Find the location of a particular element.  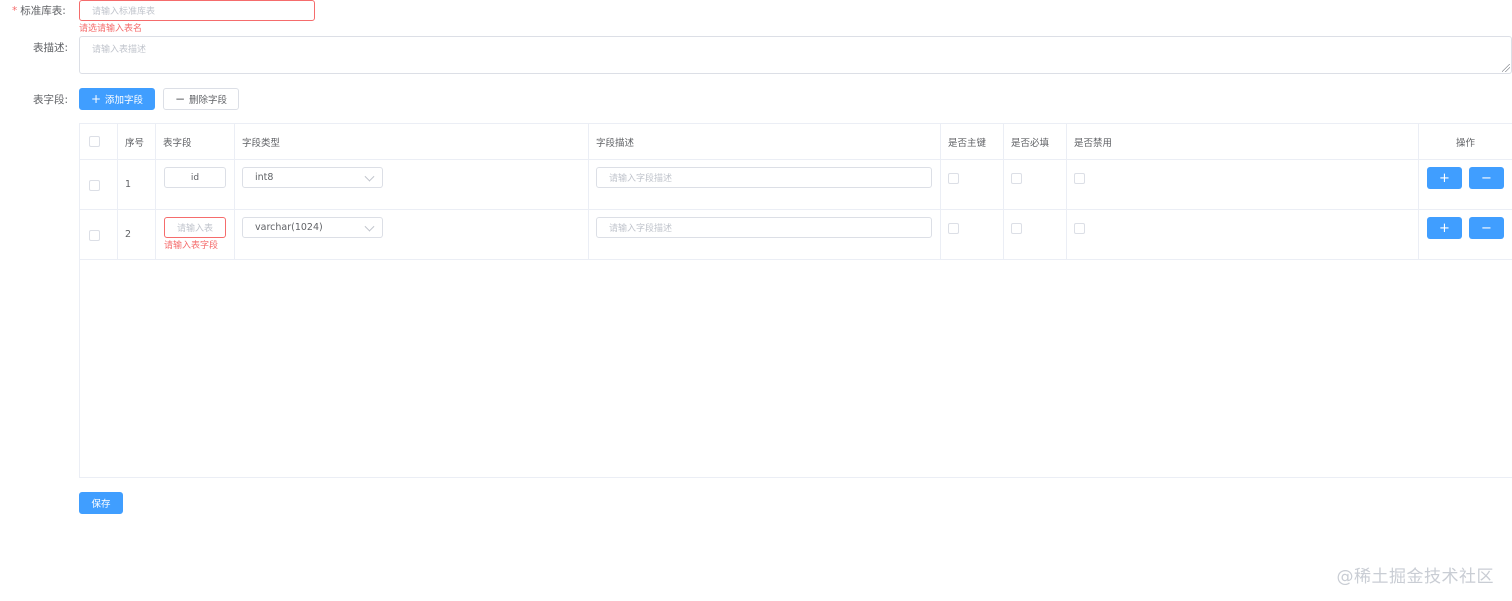

select-all-checkbox is located at coordinates (94, 141).